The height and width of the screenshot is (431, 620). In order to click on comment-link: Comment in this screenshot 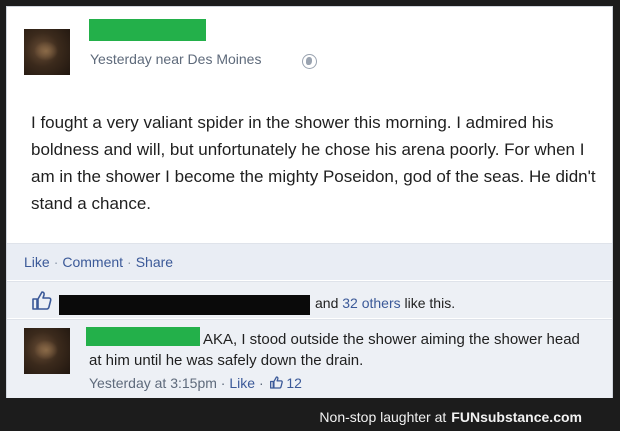, I will do `click(92, 262)`.